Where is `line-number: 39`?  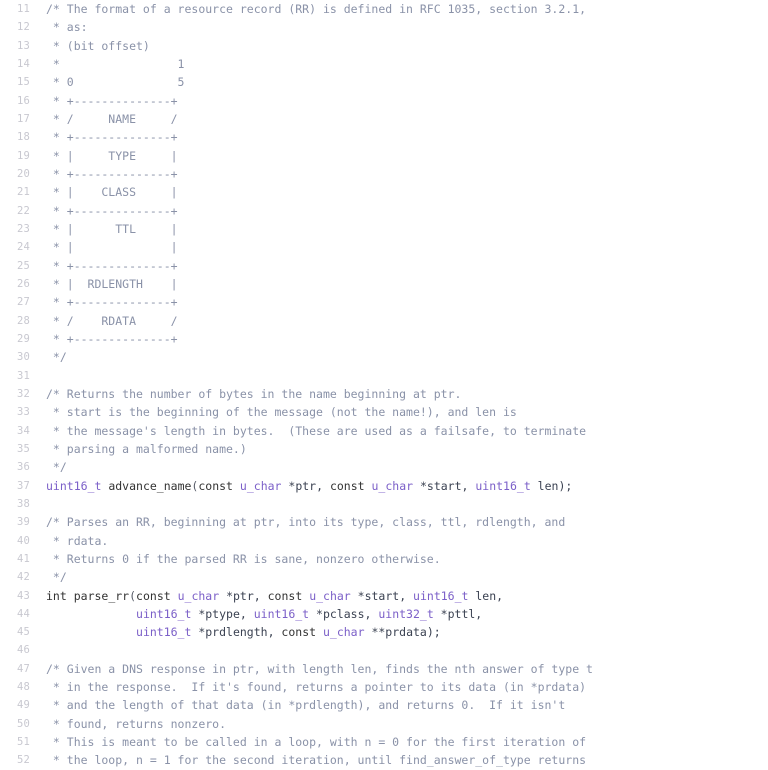 line-number: 39 is located at coordinates (23, 522).